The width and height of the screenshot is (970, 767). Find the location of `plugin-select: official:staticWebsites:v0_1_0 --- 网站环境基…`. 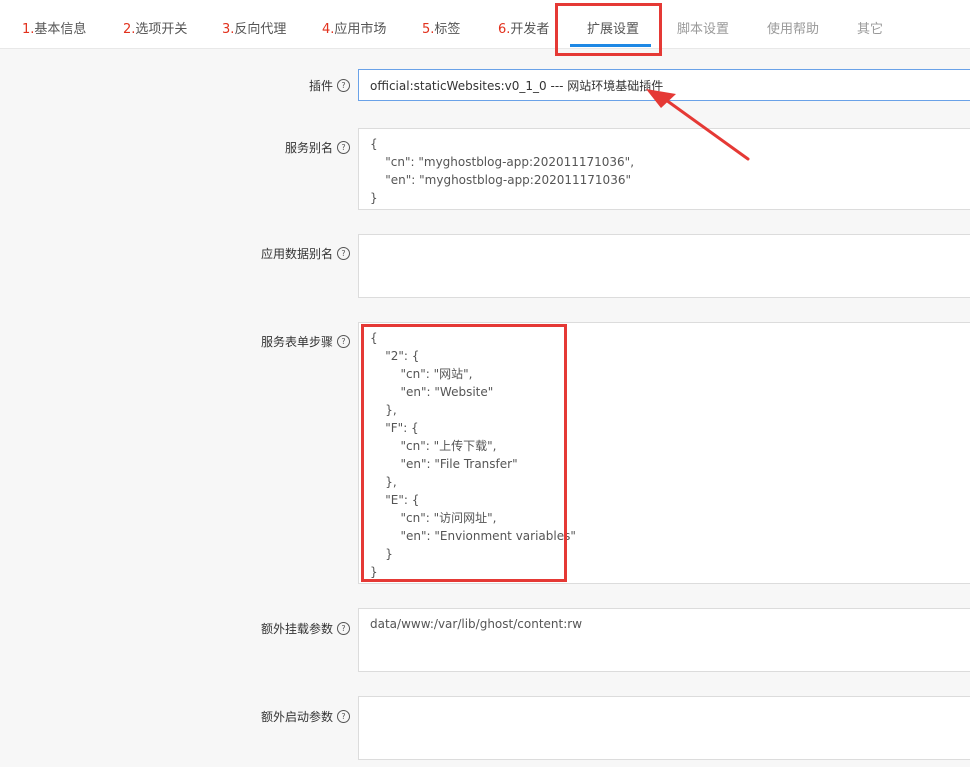

plugin-select: official:staticWebsites:v0_1_0 --- 网站环境基… is located at coordinates (664, 85).